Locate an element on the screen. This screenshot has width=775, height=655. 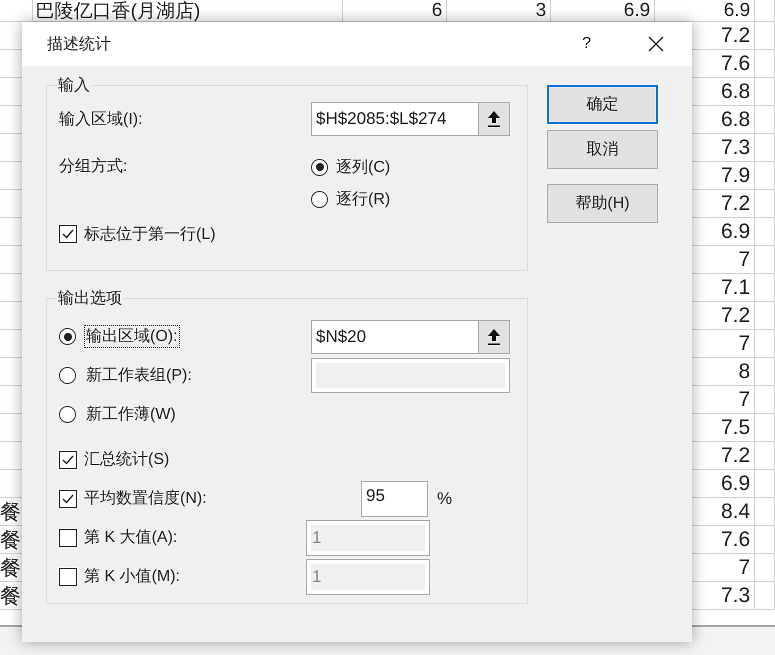
check-icon is located at coordinates (68, 234).